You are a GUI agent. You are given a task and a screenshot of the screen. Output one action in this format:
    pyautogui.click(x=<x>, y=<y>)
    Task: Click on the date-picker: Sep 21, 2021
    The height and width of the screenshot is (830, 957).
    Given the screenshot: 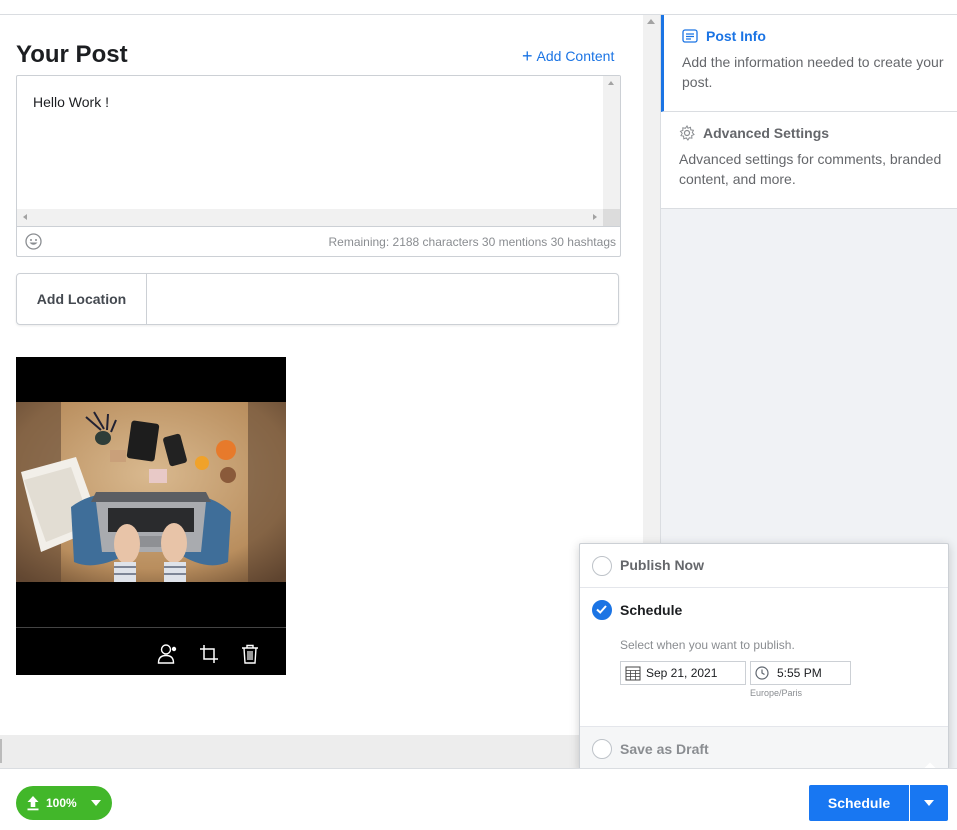 What is the action you would take?
    pyautogui.click(x=683, y=673)
    